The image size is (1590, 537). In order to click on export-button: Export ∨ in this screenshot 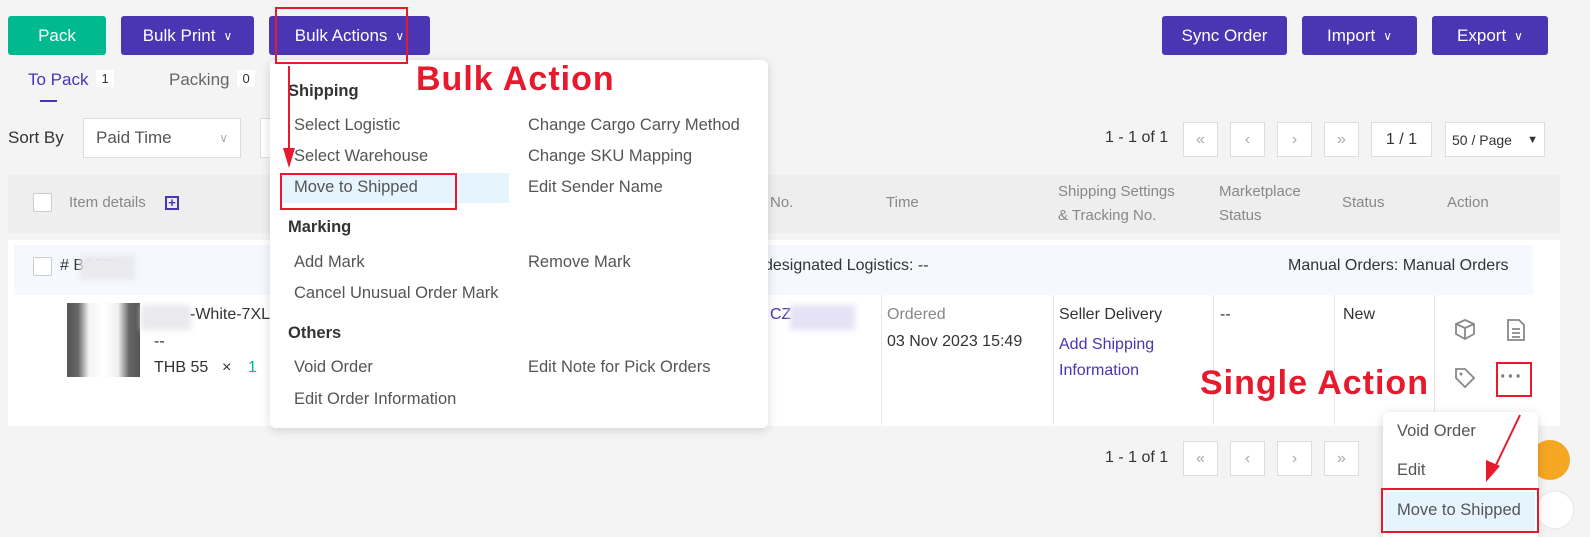, I will do `click(1490, 35)`.